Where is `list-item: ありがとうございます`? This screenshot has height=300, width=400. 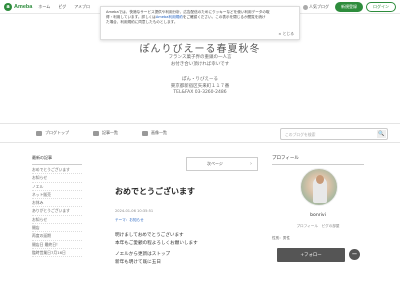
list-item: ありがとうございます is located at coordinates (57, 211).